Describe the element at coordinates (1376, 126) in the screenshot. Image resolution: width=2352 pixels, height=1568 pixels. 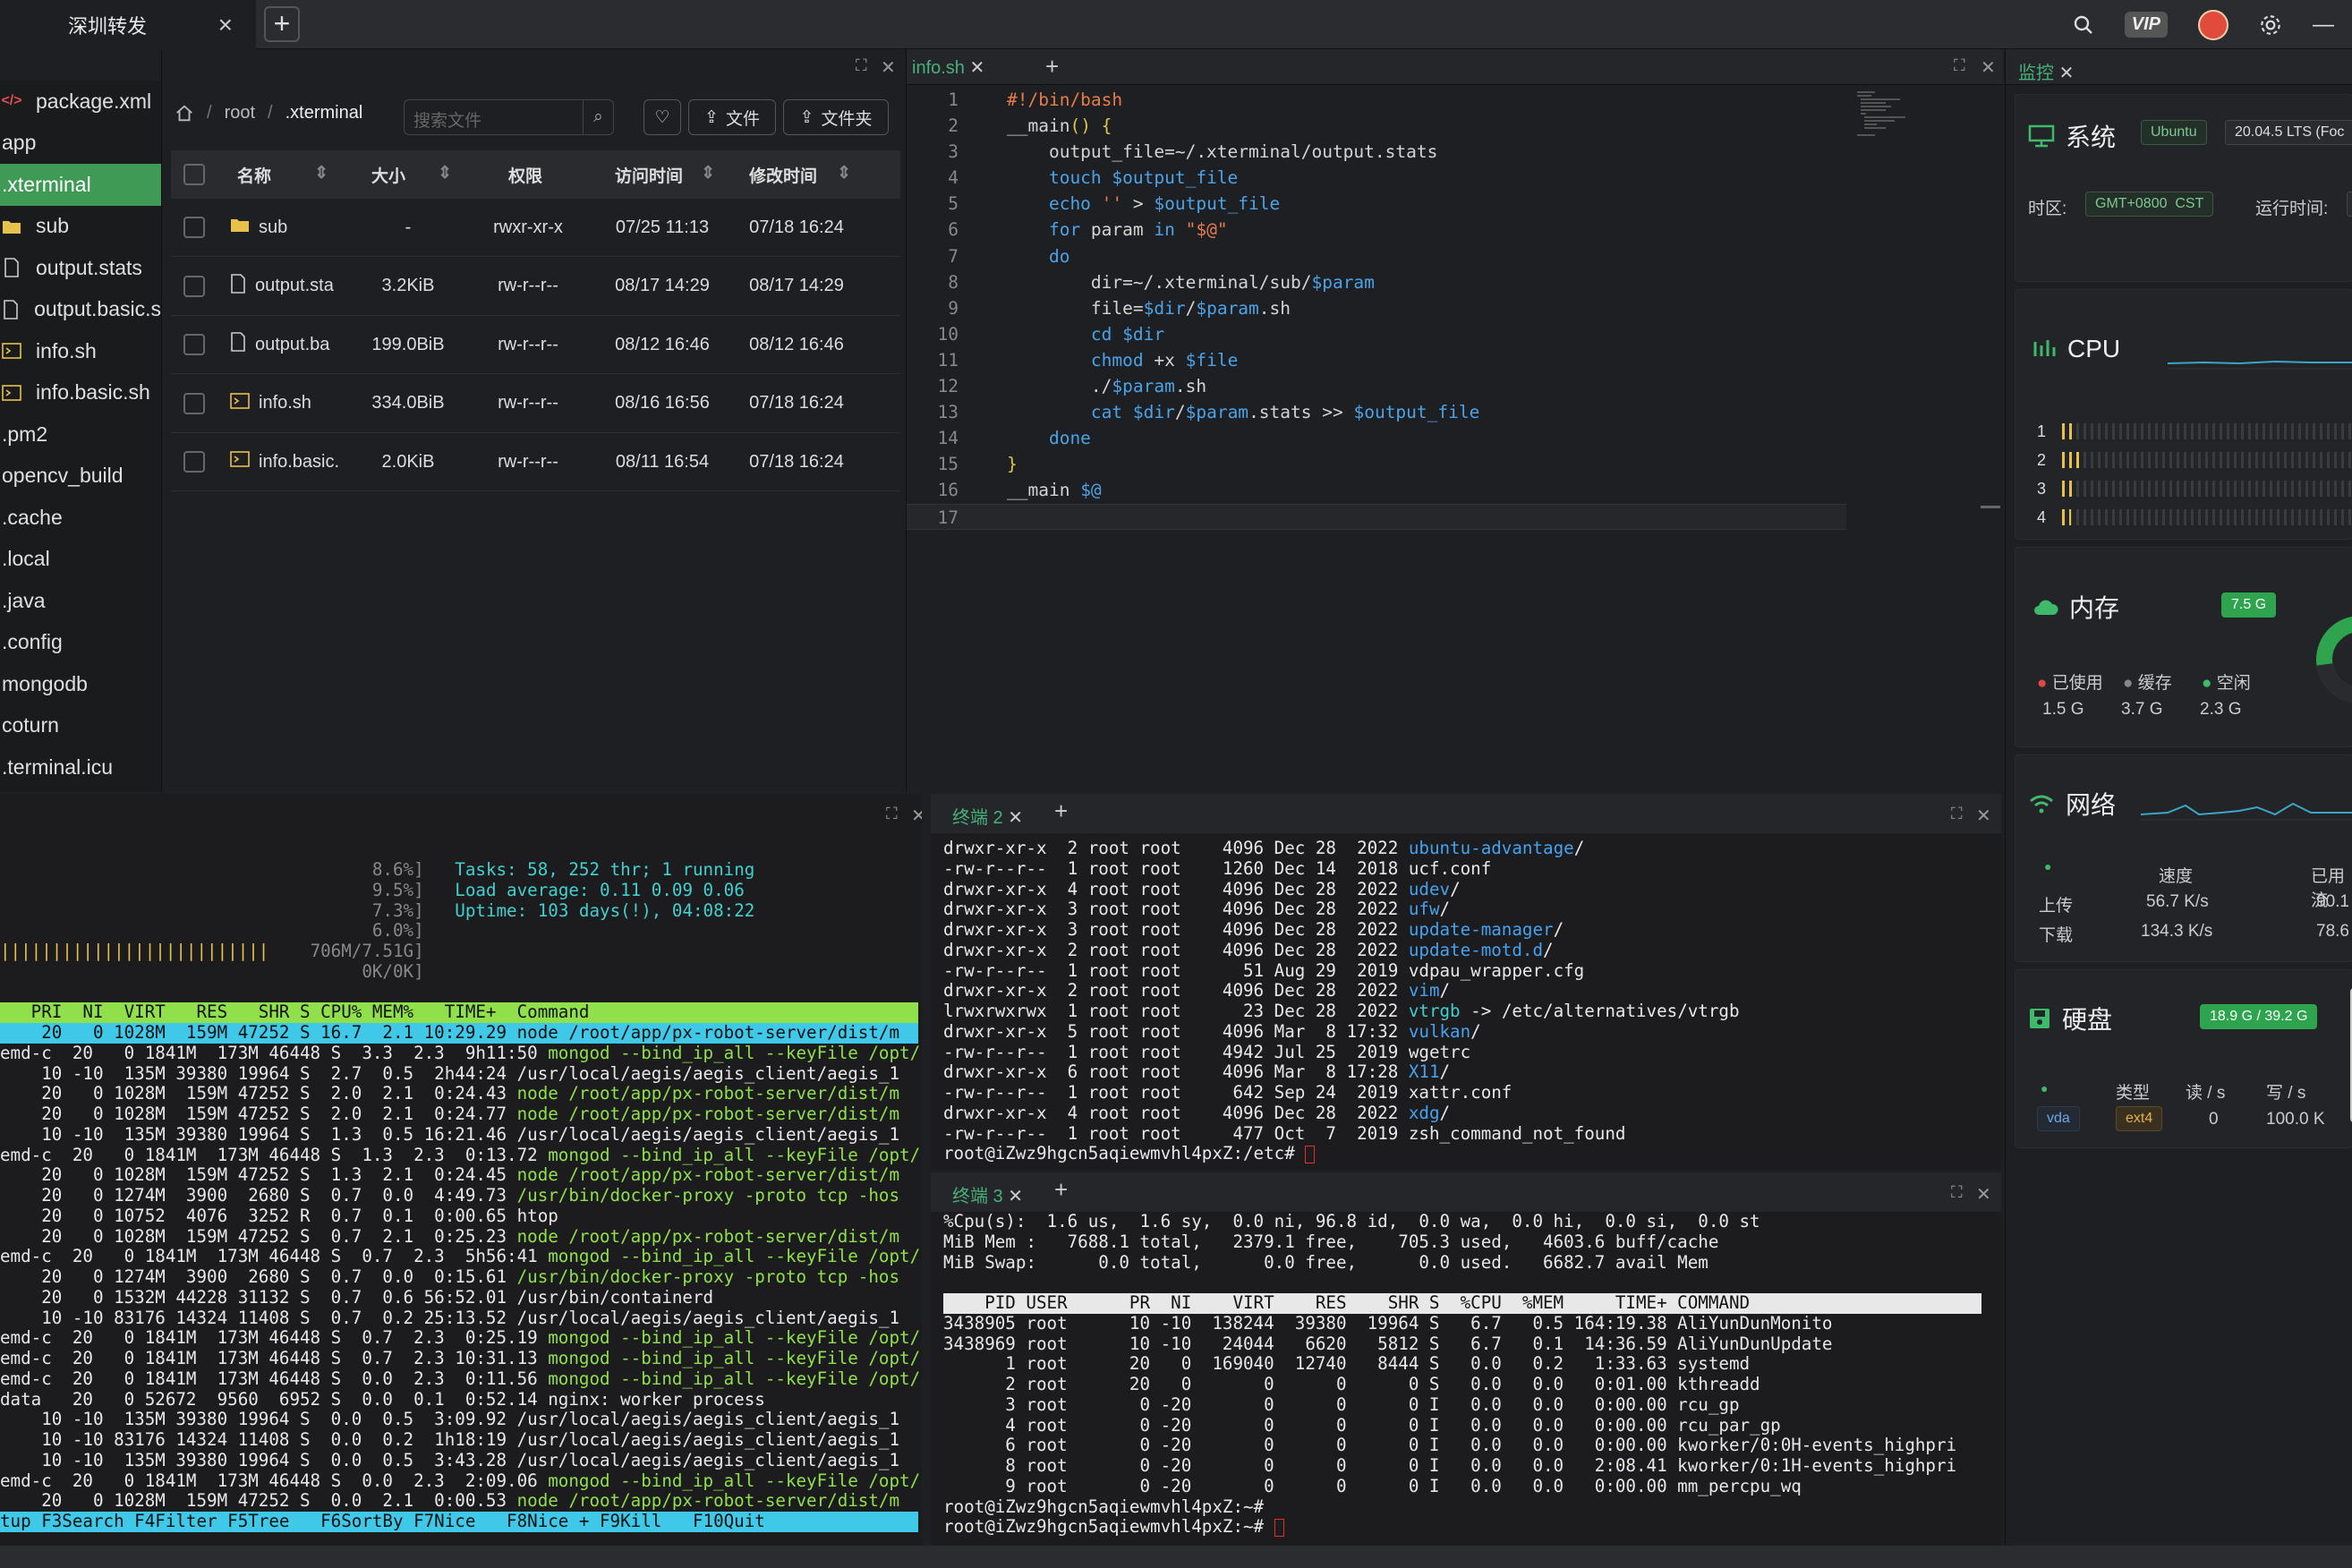
I see `code-line: 2 __main() {` at that location.